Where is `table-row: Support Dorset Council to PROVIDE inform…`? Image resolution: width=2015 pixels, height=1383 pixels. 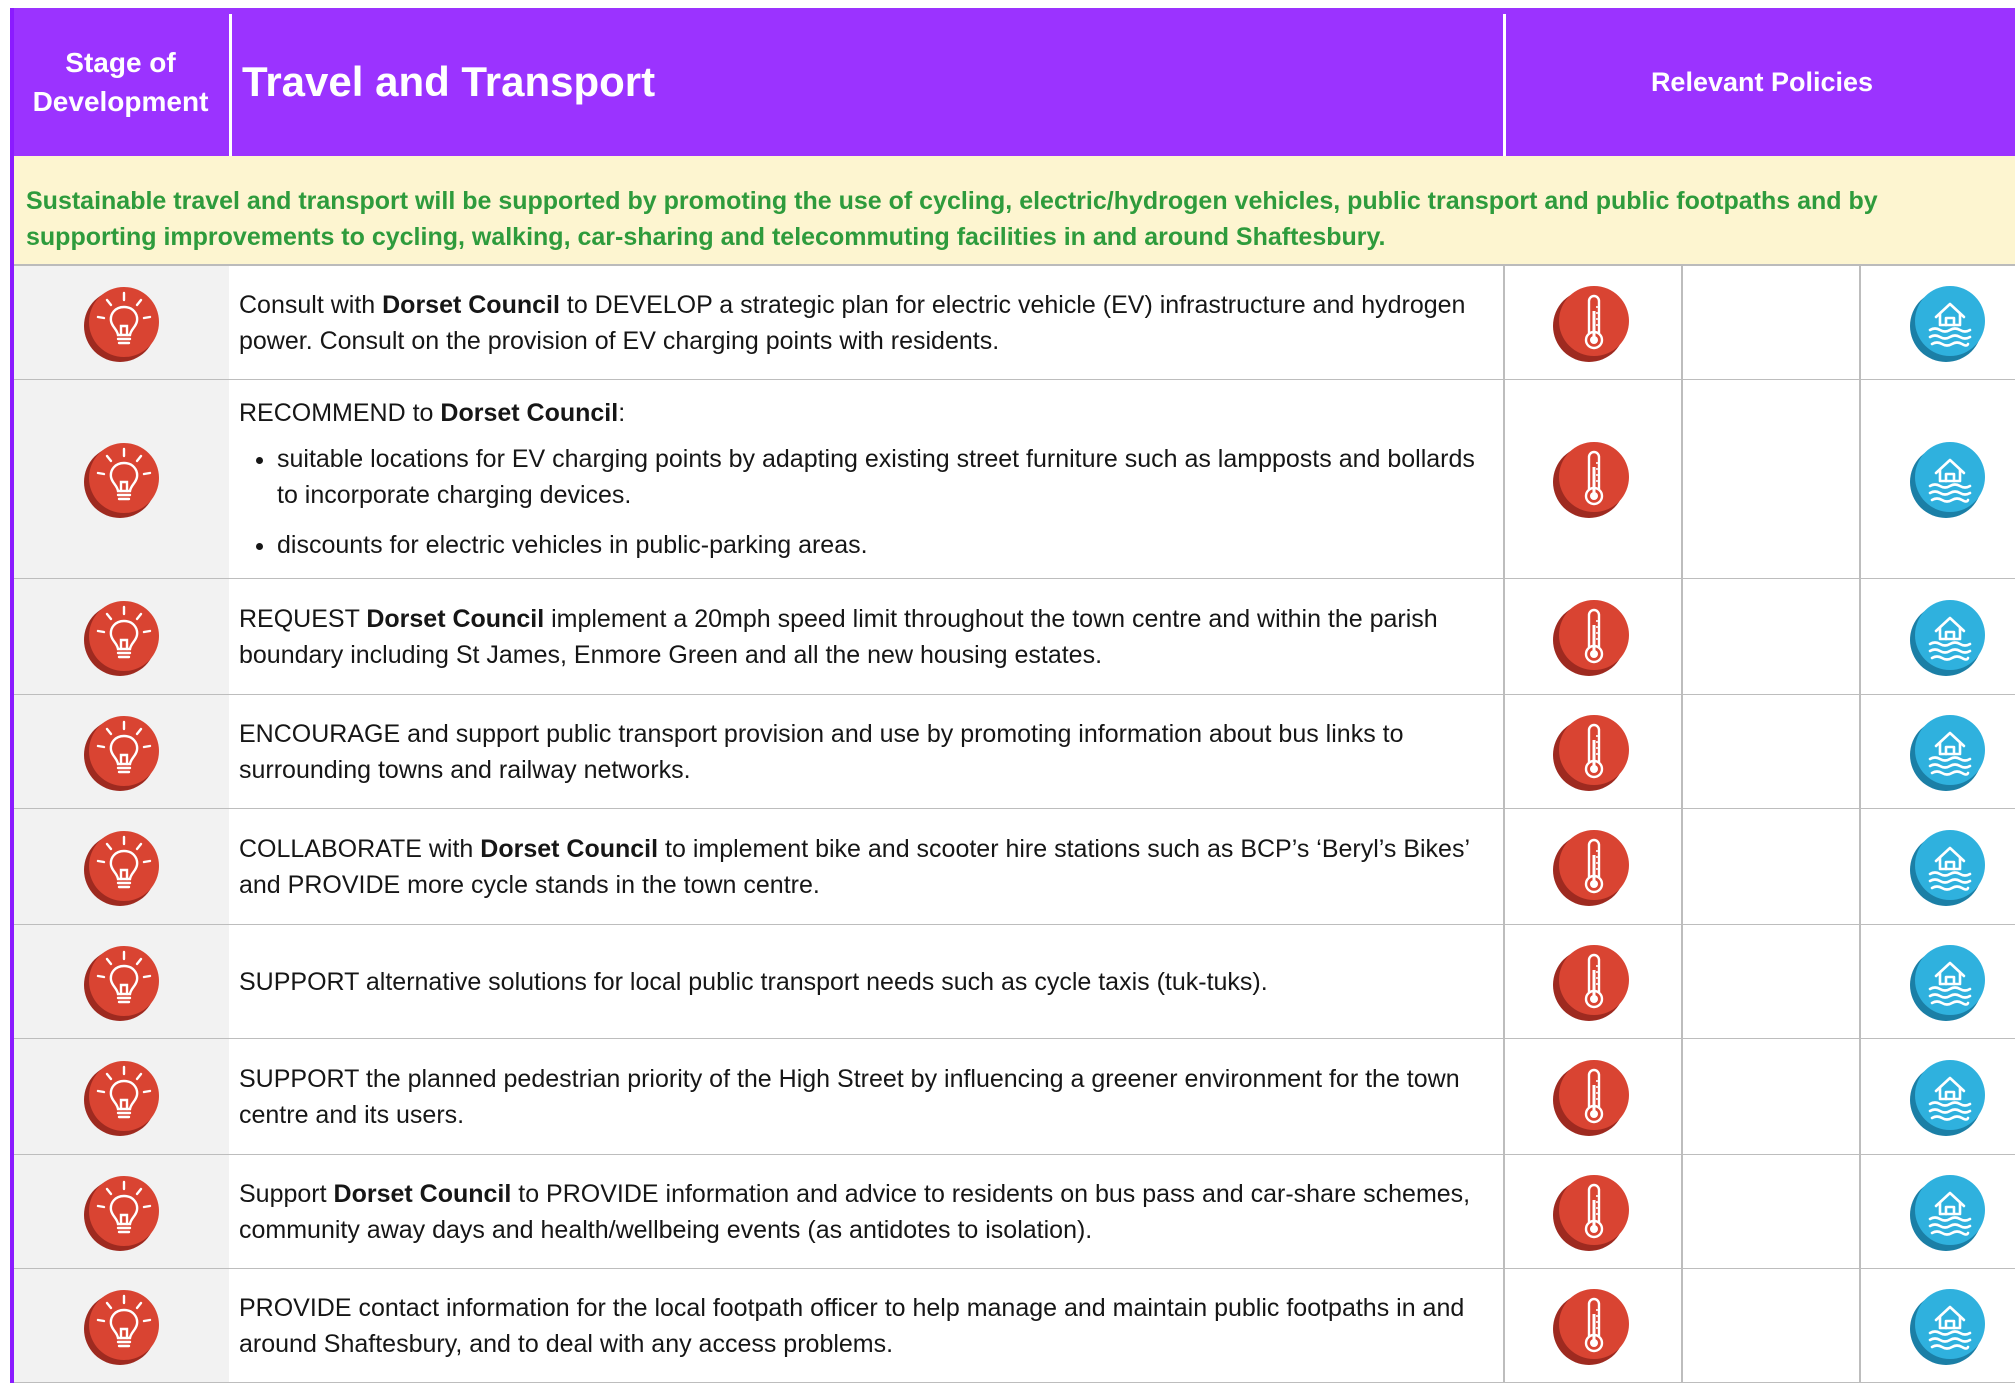 table-row: Support Dorset Council to PROVIDE inform… is located at coordinates (1014, 1212).